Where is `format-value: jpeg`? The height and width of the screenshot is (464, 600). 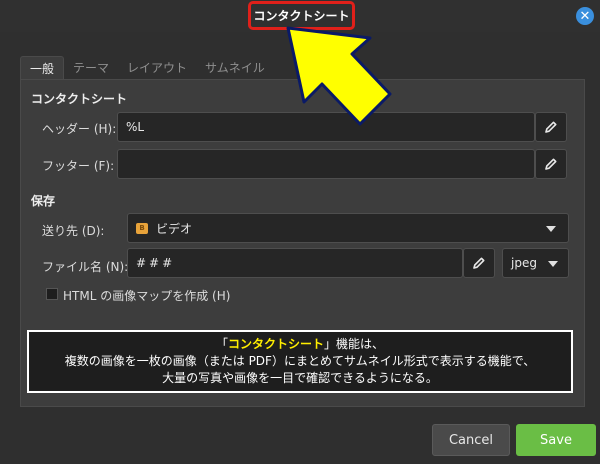
format-value: jpeg is located at coordinates (524, 263).